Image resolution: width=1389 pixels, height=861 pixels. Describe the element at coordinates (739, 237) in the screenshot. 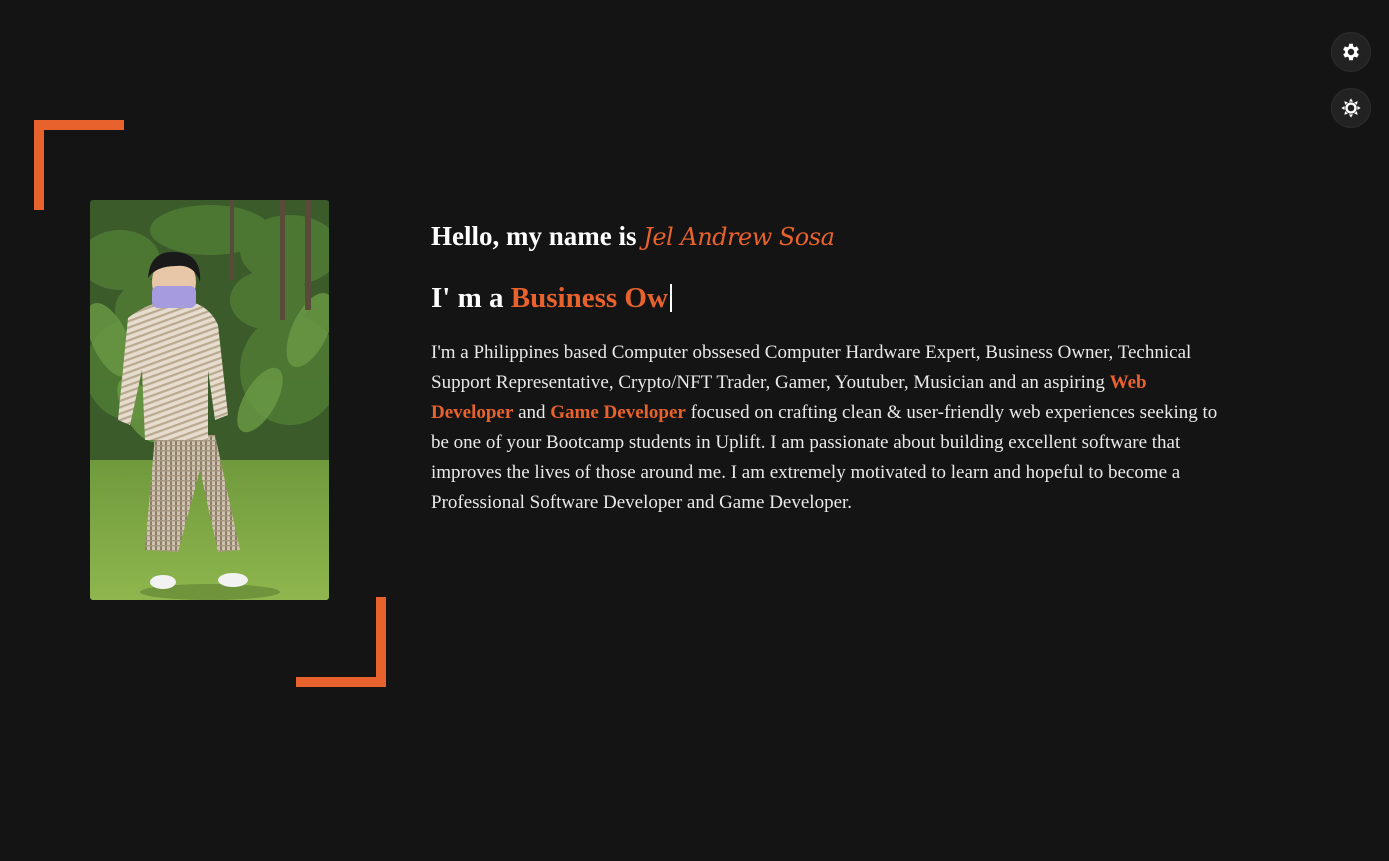

I see `name-text: Jel Andrew Sosa` at that location.